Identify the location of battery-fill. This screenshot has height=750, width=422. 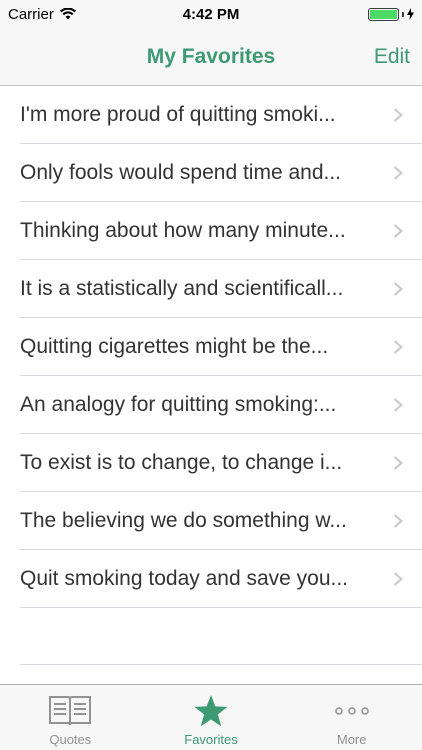
(383, 14).